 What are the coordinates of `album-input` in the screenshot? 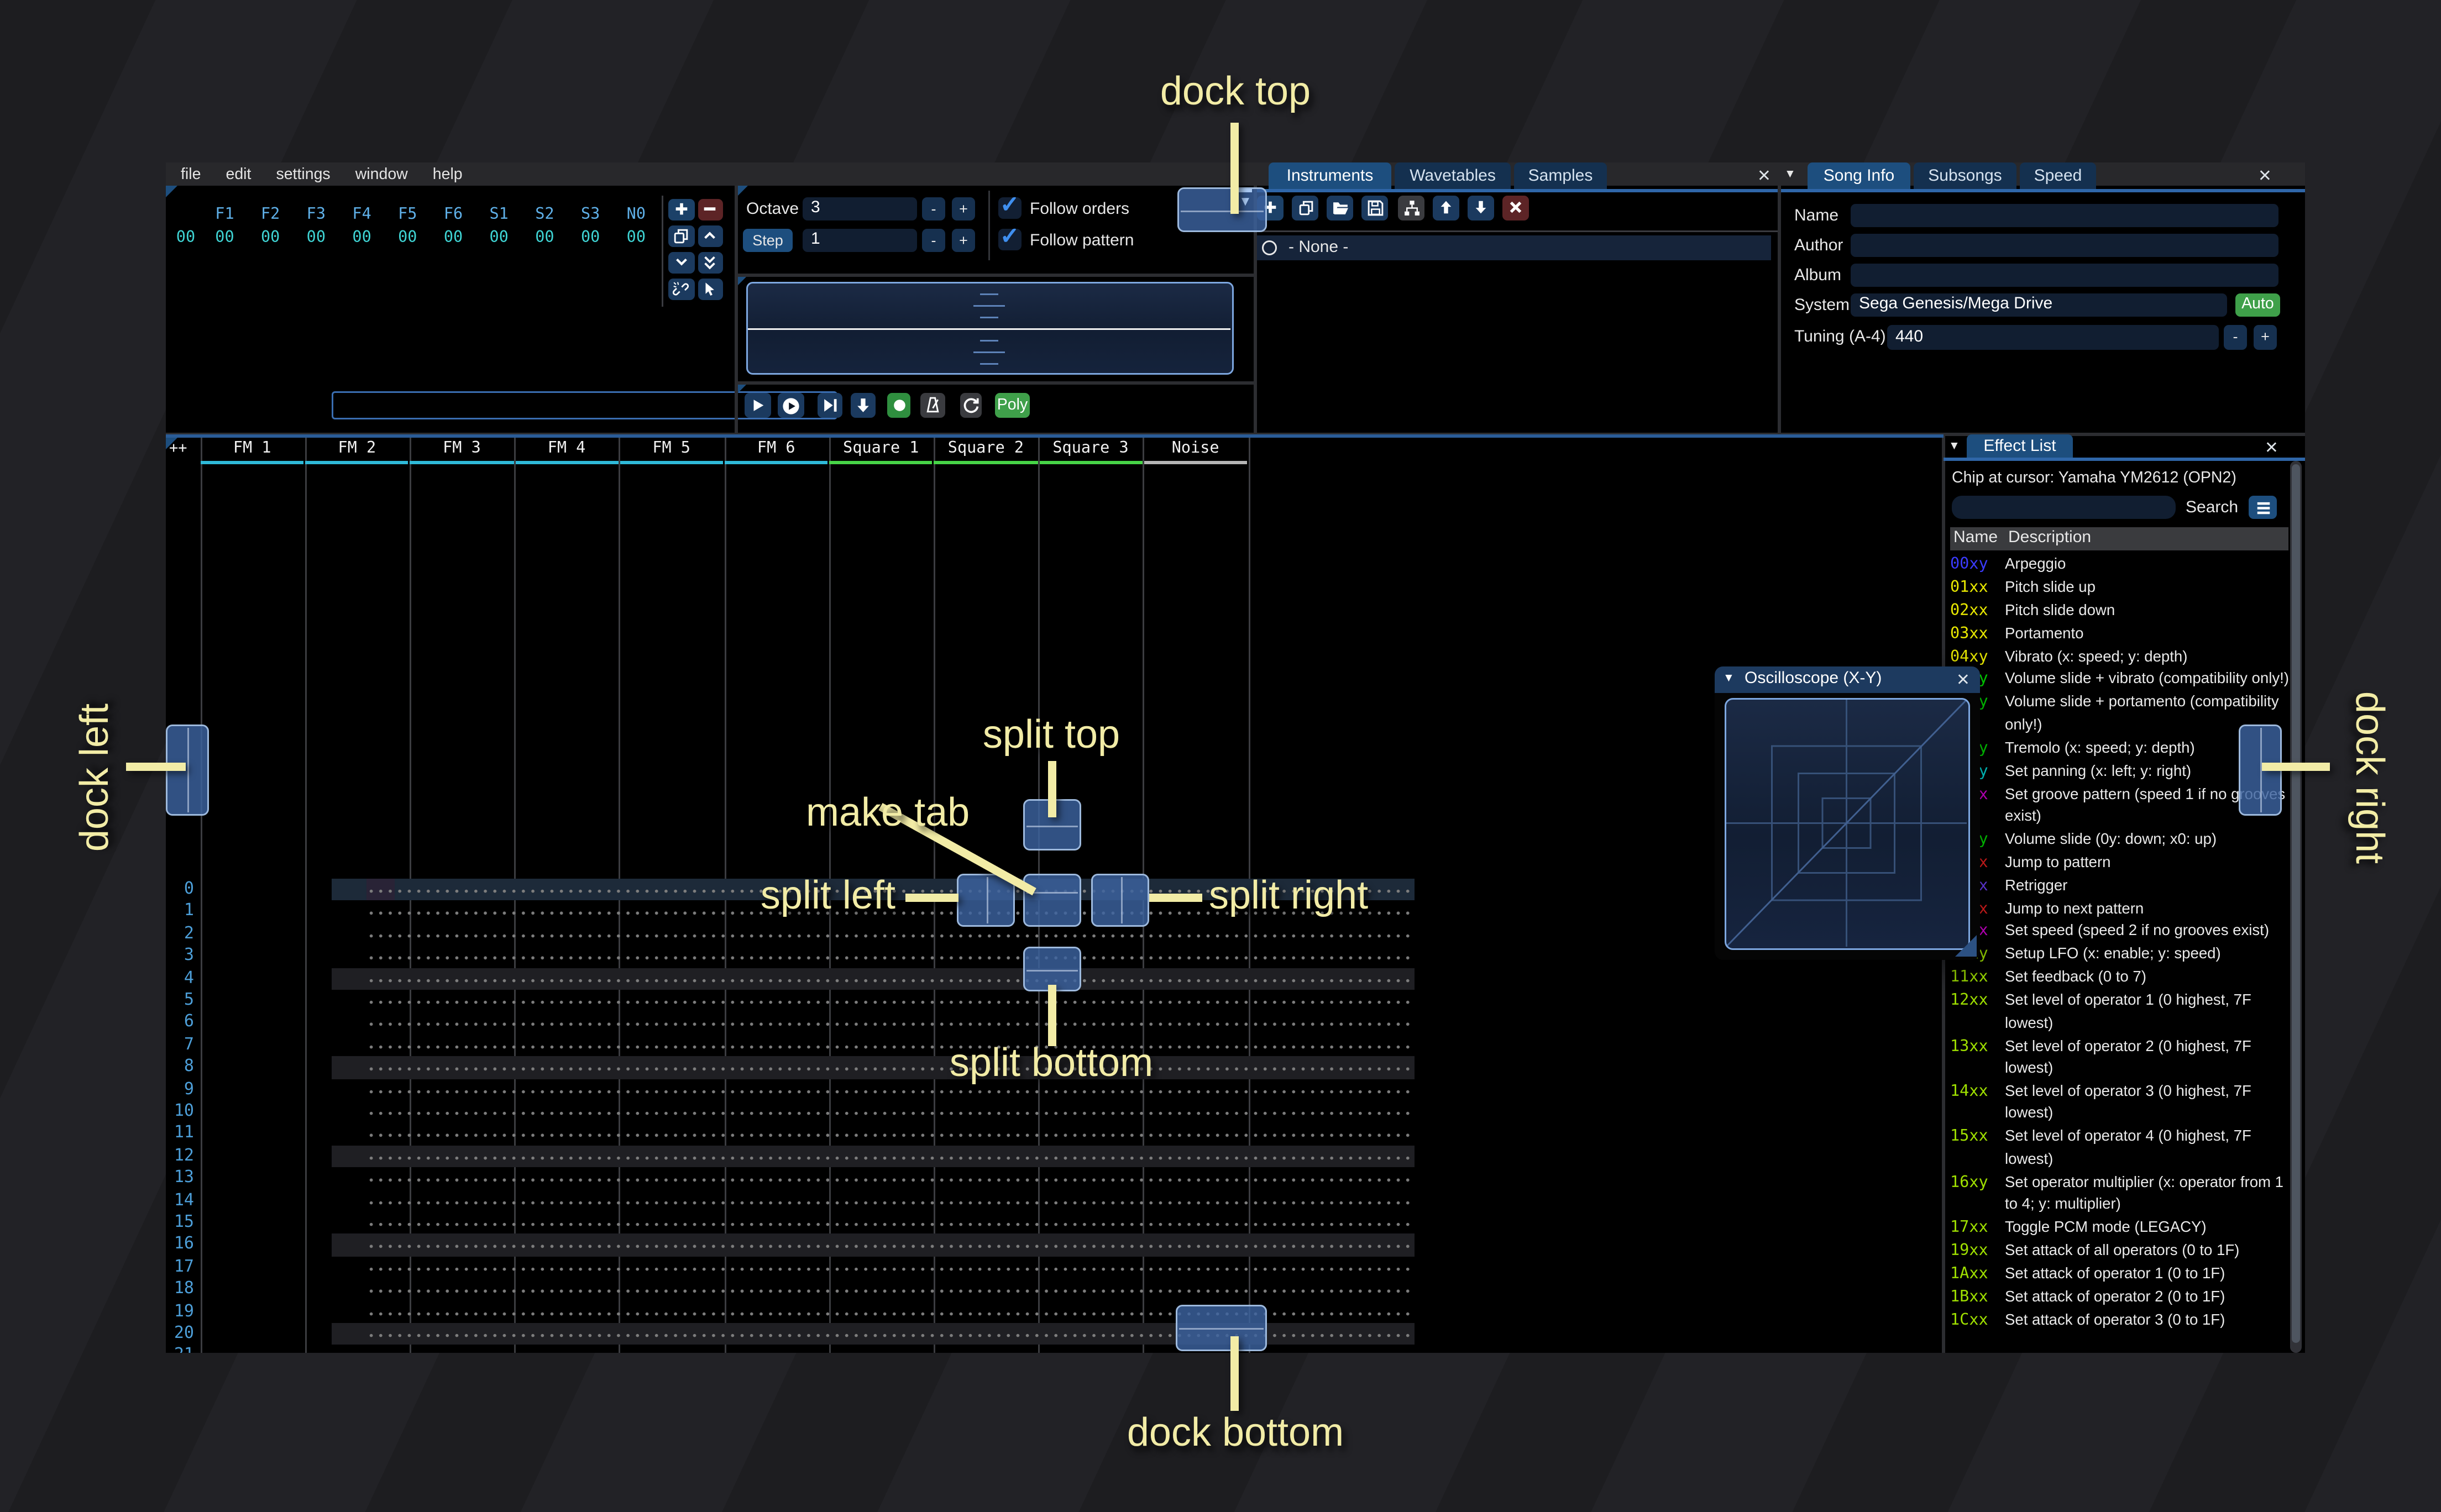 It's located at (2064, 274).